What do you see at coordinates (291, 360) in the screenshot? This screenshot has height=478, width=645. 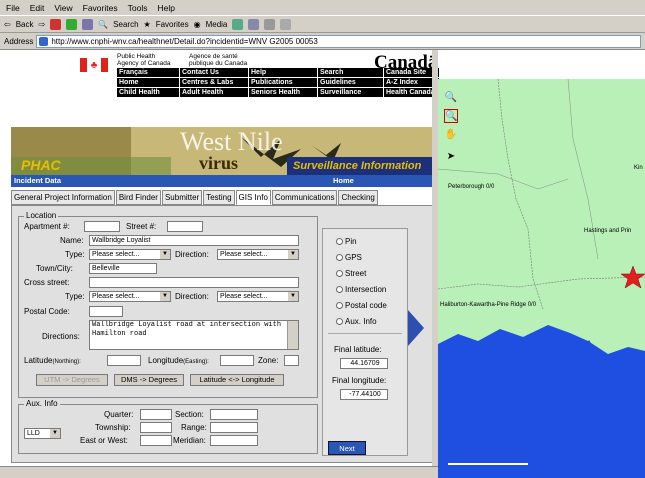 I see `zone-input` at bounding box center [291, 360].